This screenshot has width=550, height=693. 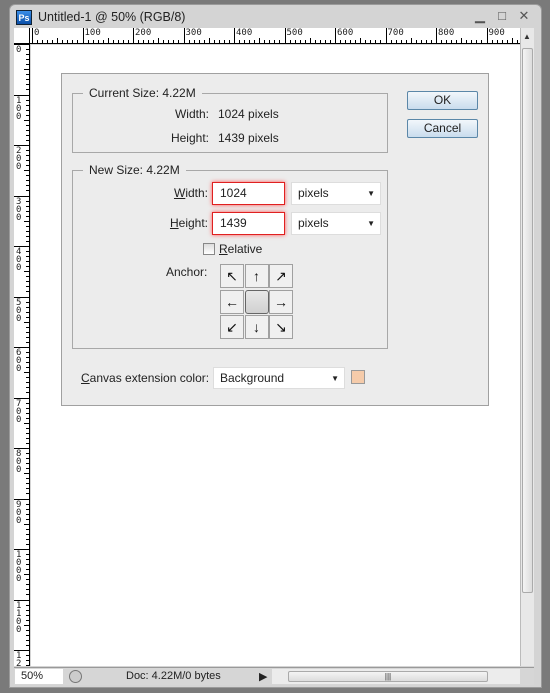 I want to click on status-info-icon, so click(x=75, y=676).